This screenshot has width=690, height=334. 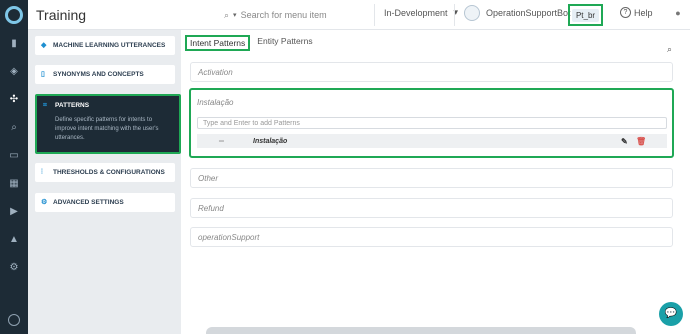 What do you see at coordinates (14, 167) in the screenshot?
I see `left-nav-rail: ▮ ◈ ✣ ⌕ ▭ ▦ ▶ ▲ ⚙` at bounding box center [14, 167].